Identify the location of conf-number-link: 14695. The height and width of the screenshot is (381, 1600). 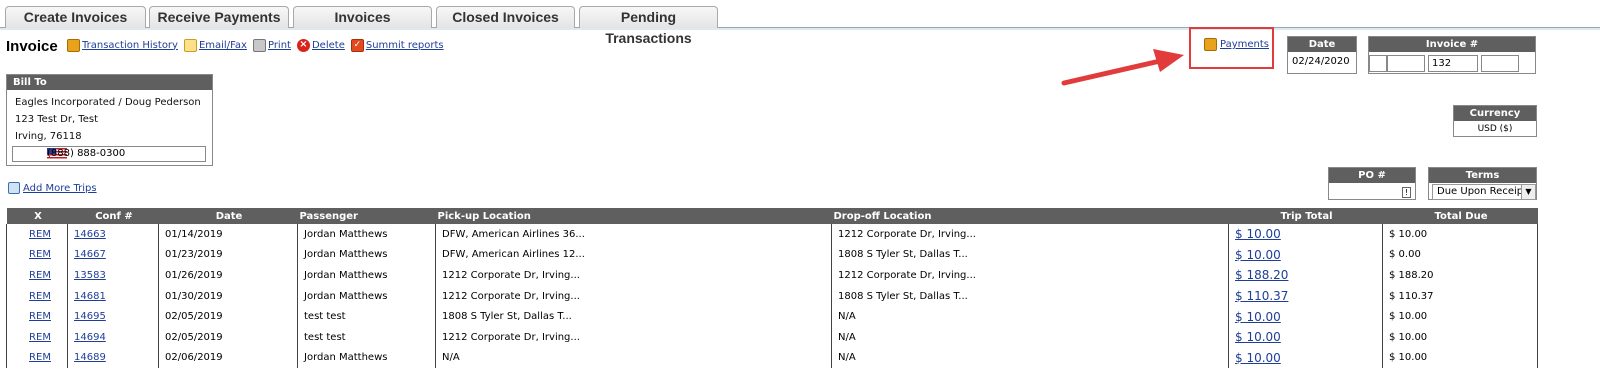
(90, 316).